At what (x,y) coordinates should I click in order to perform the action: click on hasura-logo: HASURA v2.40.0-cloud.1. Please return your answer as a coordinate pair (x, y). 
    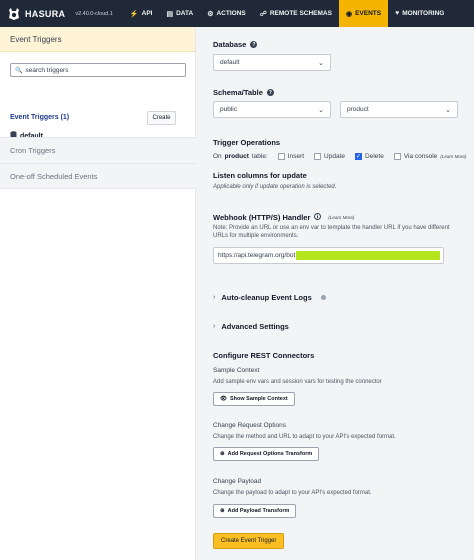
    Looking at the image, I should click on (60, 14).